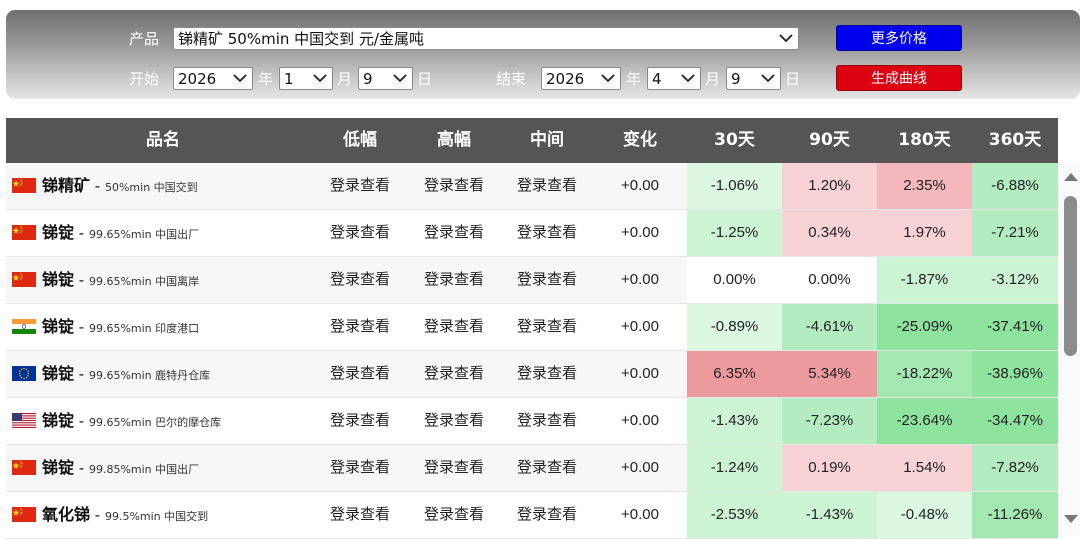 This screenshot has width=1080, height=540. What do you see at coordinates (120, 469) in the screenshot?
I see `product-name: 锑锭 - 99.85%min 中国出厂` at bounding box center [120, 469].